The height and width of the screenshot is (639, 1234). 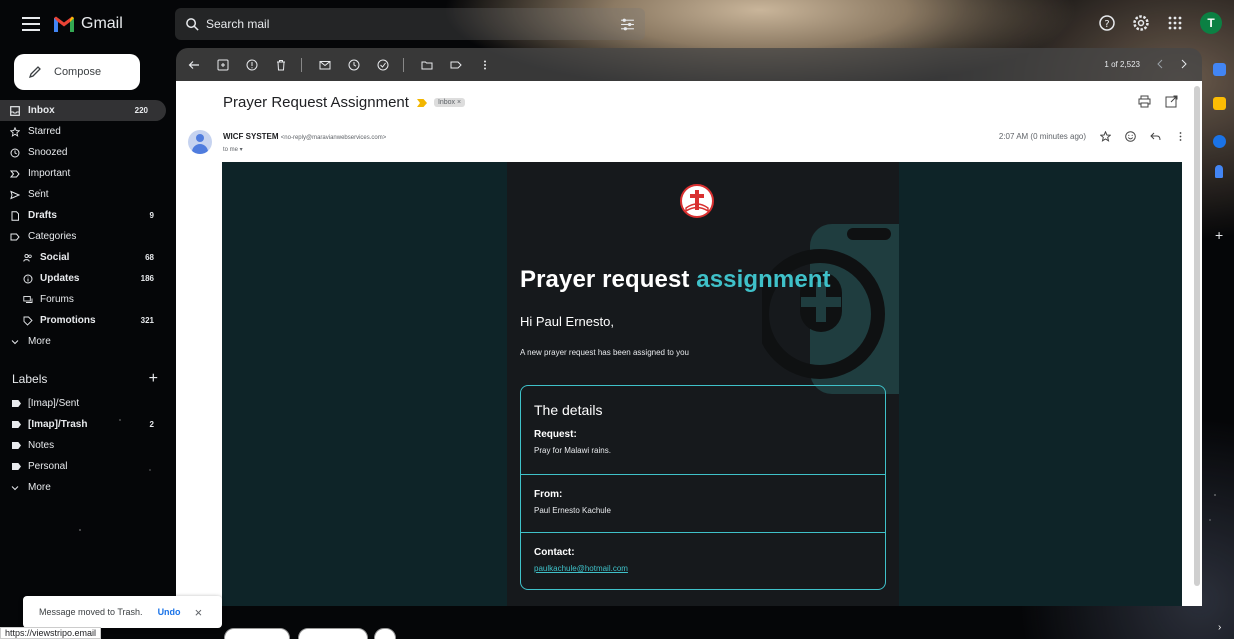 What do you see at coordinates (567, 321) in the screenshot?
I see `email-greeting: Hi Paul Ernesto,` at bounding box center [567, 321].